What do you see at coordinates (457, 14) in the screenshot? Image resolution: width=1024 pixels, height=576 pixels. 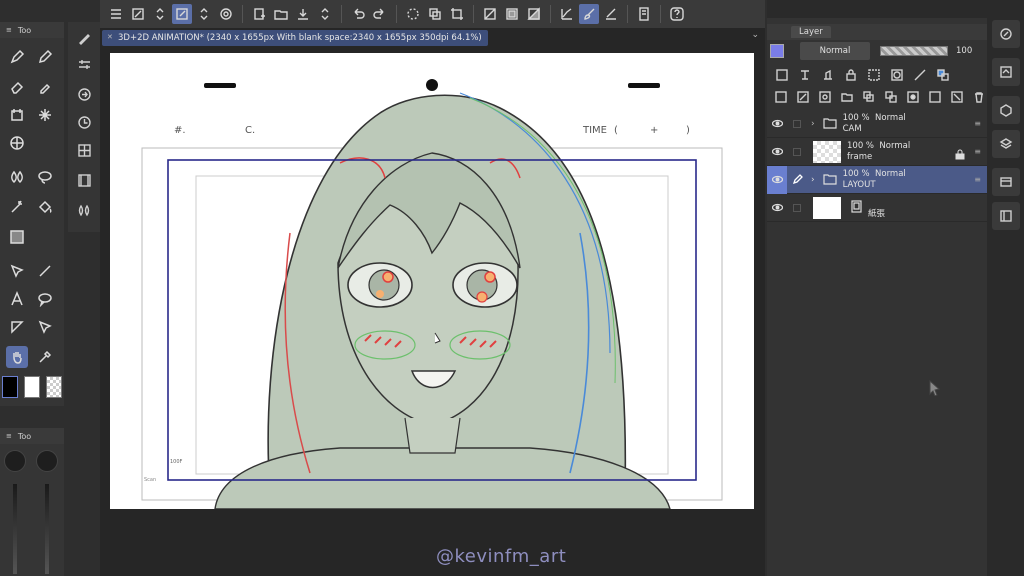 I see `crop-icon` at bounding box center [457, 14].